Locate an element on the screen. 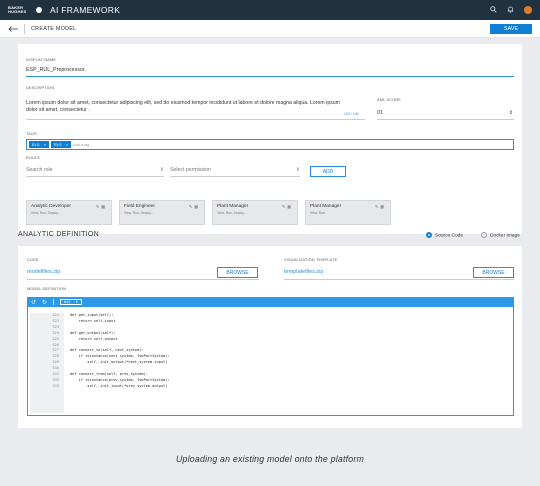  role-card: Plant Manager View, Run ✎▦ is located at coordinates (348, 212).